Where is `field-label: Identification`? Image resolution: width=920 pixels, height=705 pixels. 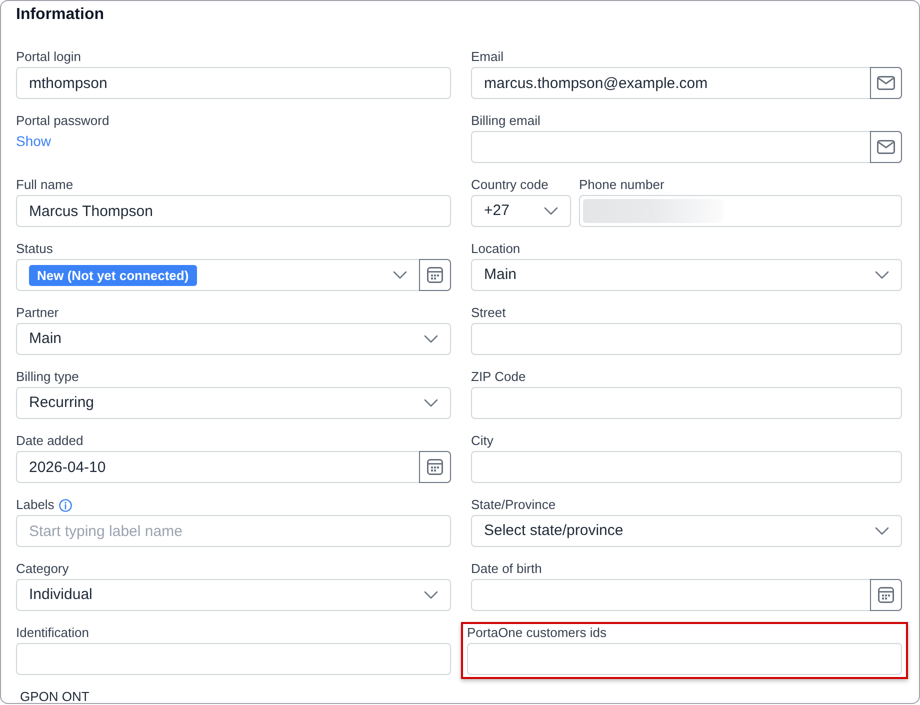 field-label: Identification is located at coordinates (52, 633).